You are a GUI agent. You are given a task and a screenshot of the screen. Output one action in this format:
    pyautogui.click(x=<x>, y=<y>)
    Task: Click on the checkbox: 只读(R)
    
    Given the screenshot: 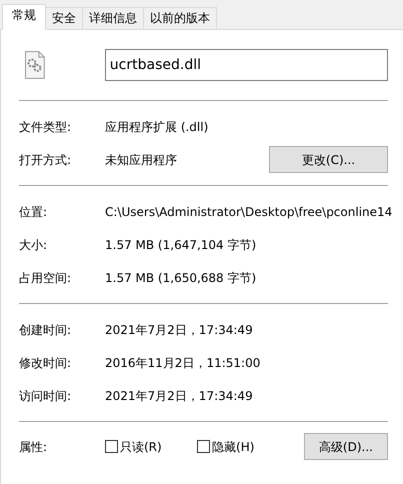 What is the action you would take?
    pyautogui.click(x=151, y=447)
    